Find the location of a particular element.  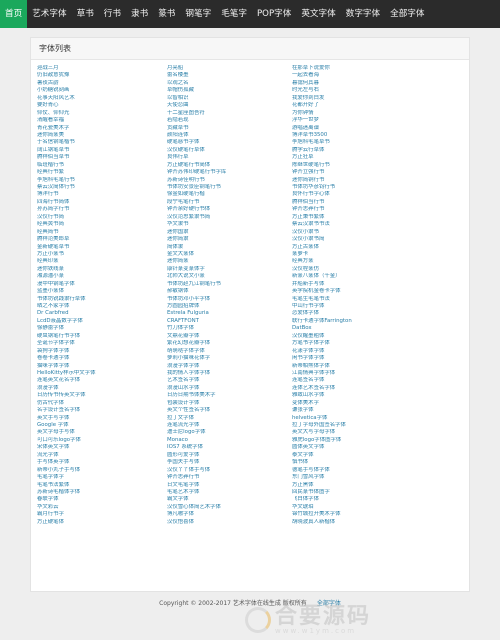

font-link: 仍旧敌意犹豫 is located at coordinates (106, 75).